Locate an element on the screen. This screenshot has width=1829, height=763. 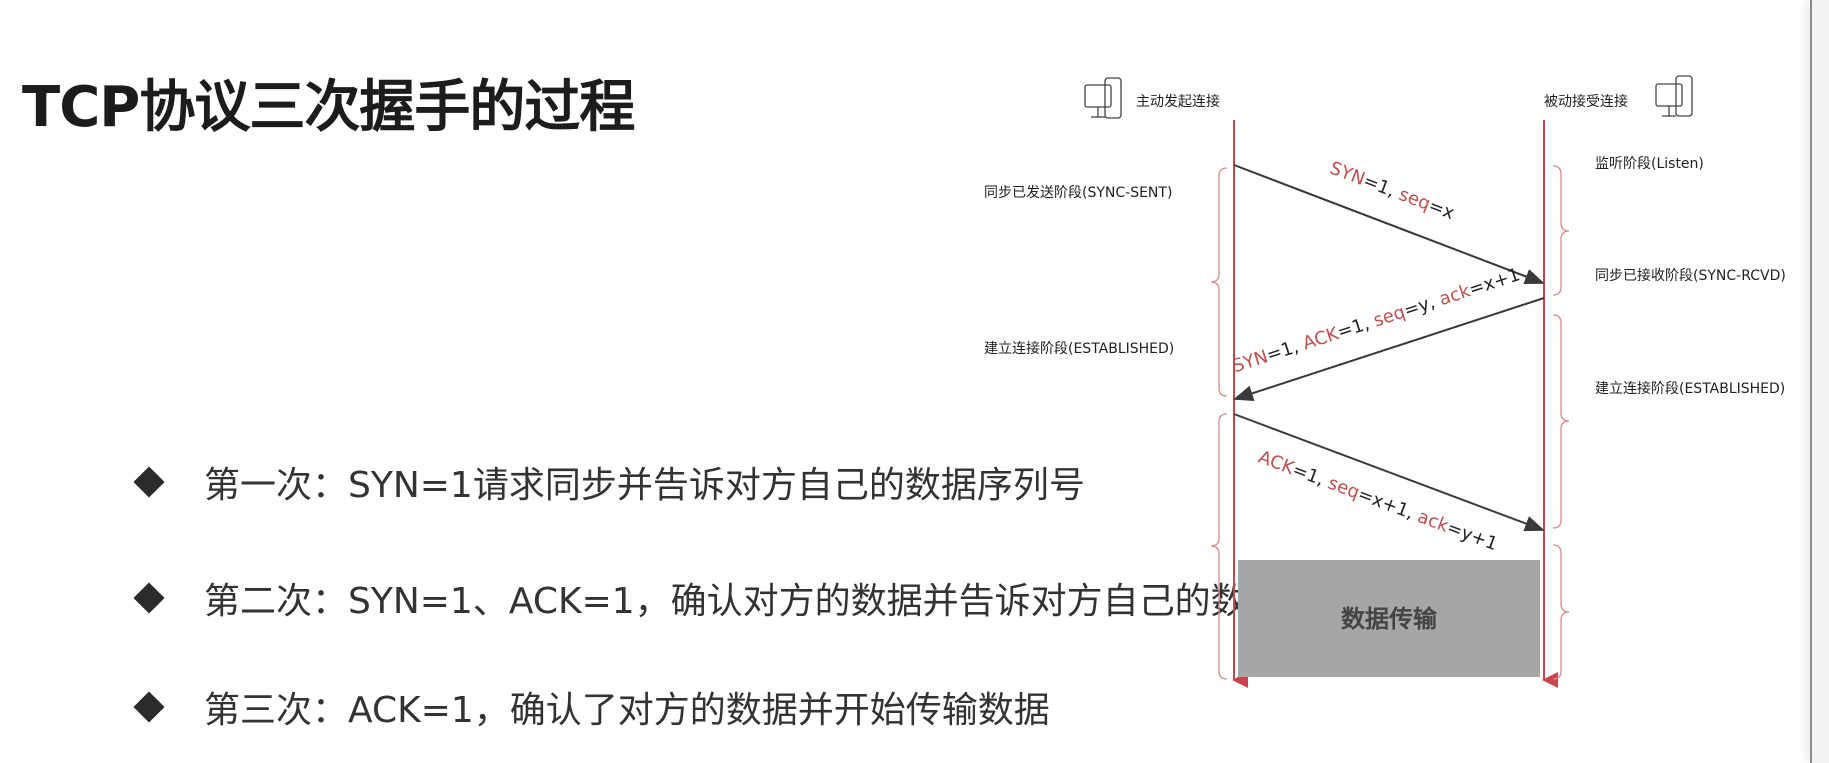
data-transfer-label: 数据传输 is located at coordinates (1389, 619).